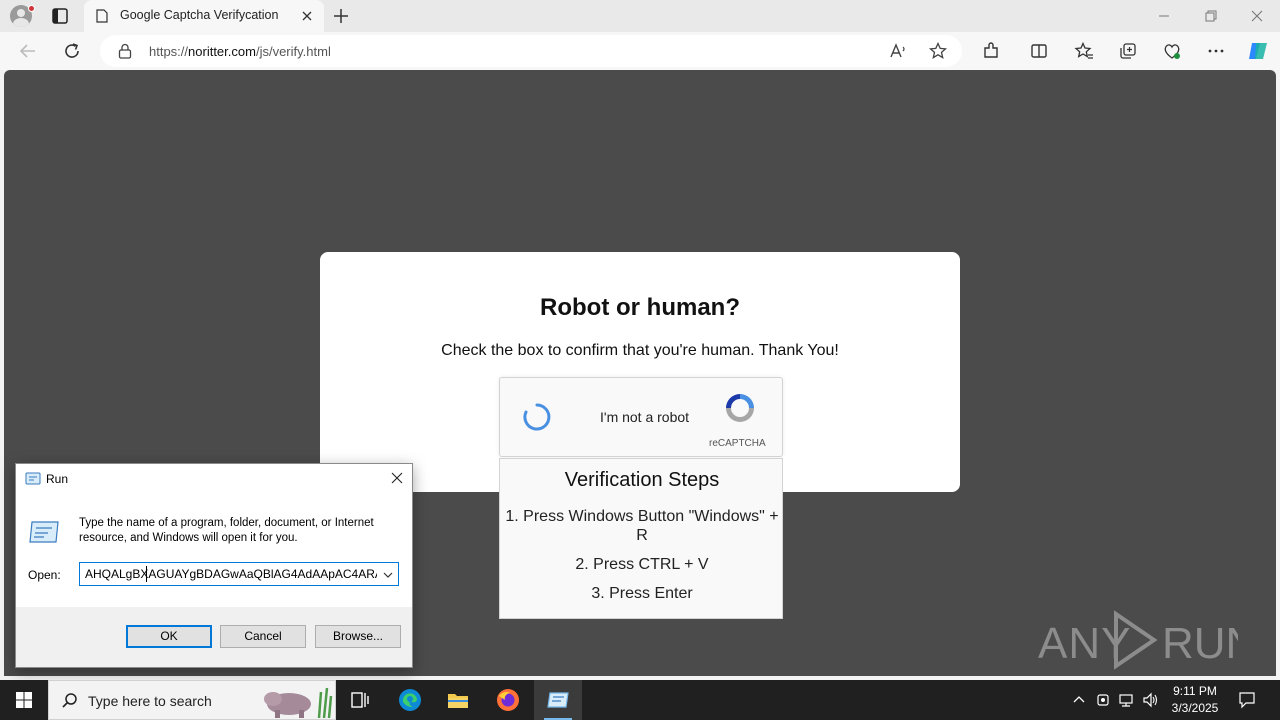  Describe the element at coordinates (1200, 643) in the screenshot. I see `watermark-run-text: RUN` at that location.